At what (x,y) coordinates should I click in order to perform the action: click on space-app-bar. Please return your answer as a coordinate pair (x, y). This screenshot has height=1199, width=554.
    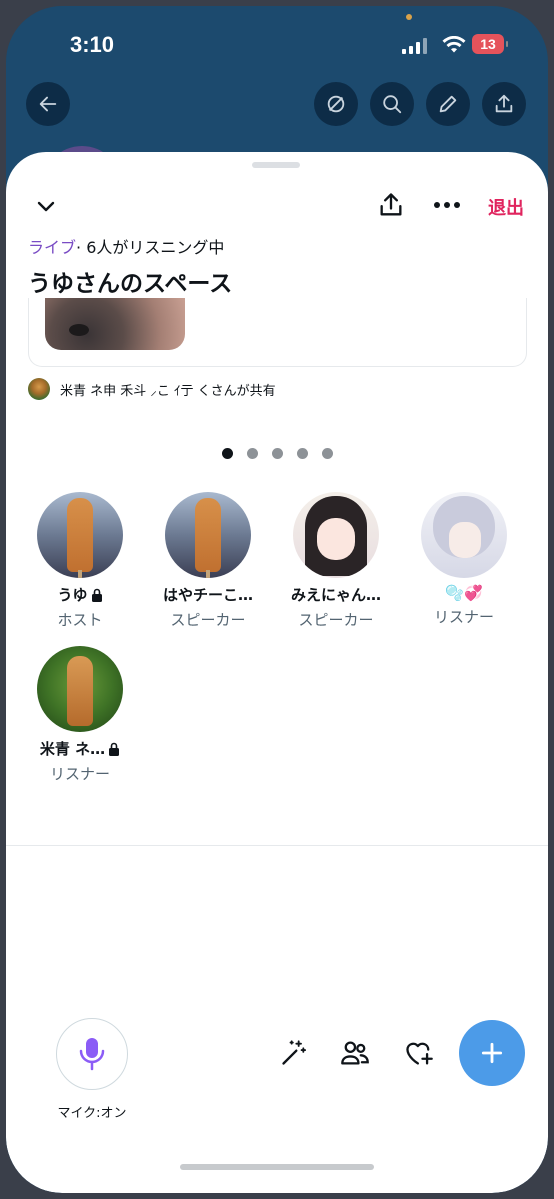
    Looking at the image, I should click on (277, 110).